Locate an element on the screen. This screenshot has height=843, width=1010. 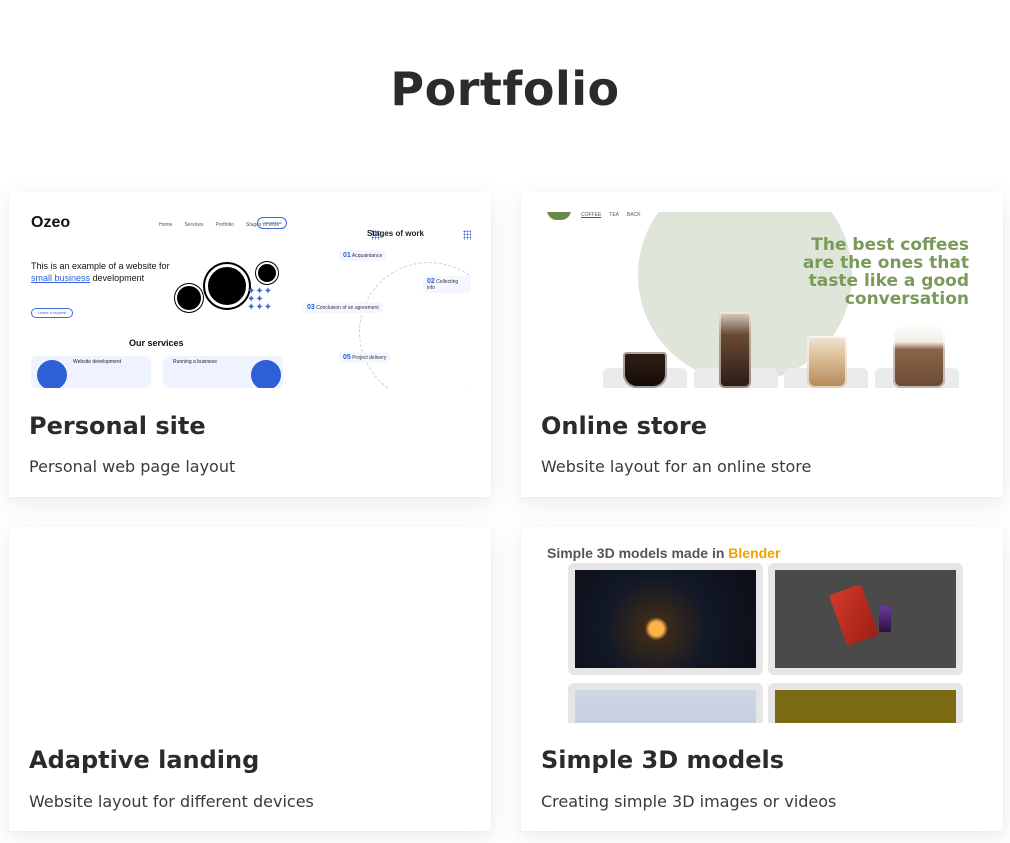
stage-step: 03 Conclusion of an agreement is located at coordinates (343, 307).